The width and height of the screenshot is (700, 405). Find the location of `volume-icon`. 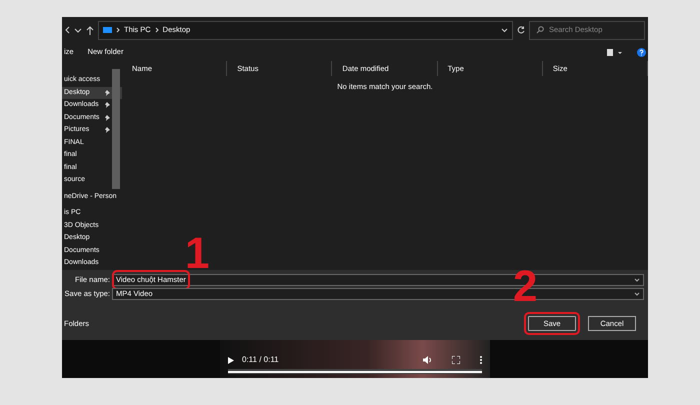

volume-icon is located at coordinates (427, 360).